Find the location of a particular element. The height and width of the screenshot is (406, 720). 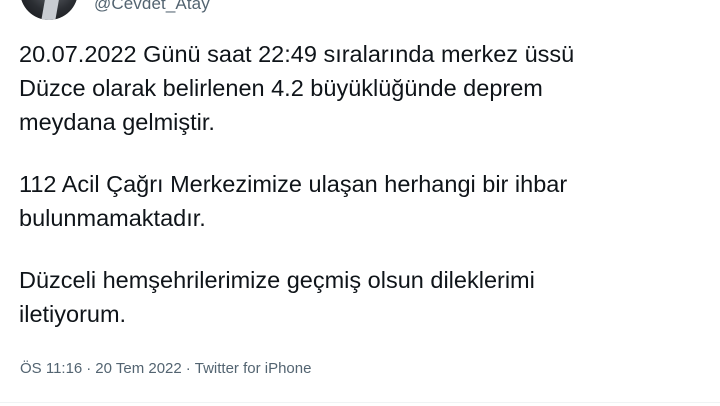

author-handle: @Cevdet_Atay is located at coordinates (152, 7).